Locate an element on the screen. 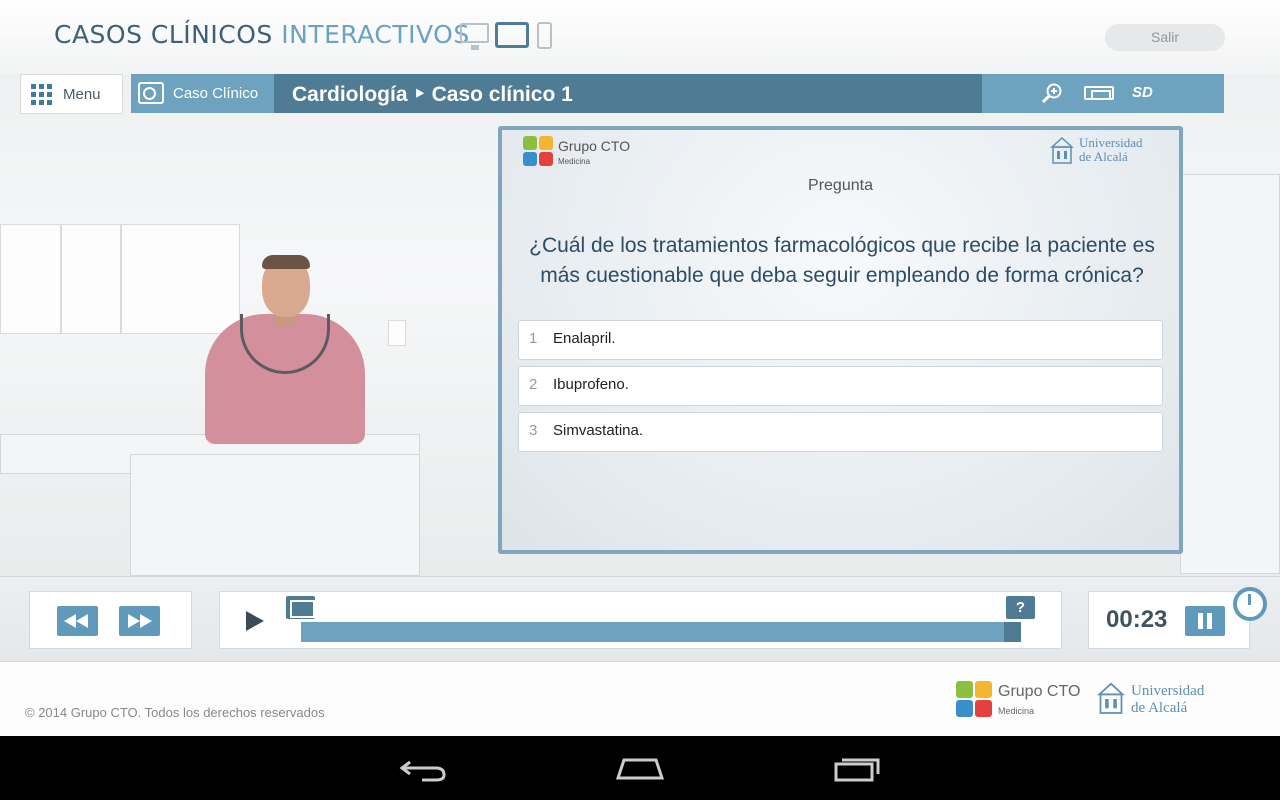 This screenshot has height=800, width=1280. question-heading: Pregunta is located at coordinates (840, 185).